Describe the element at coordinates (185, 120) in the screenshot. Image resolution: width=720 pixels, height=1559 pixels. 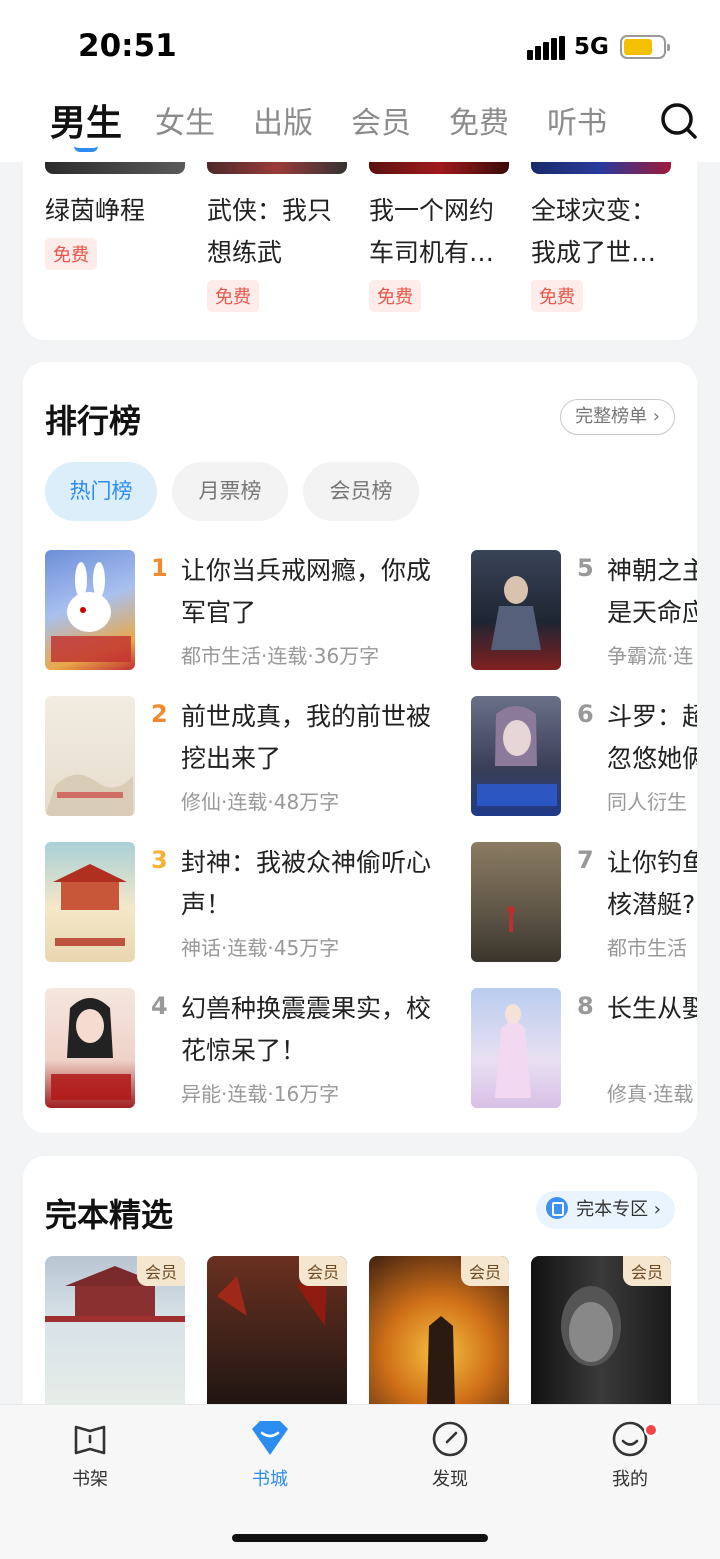
I see `tab-female: 女生` at that location.